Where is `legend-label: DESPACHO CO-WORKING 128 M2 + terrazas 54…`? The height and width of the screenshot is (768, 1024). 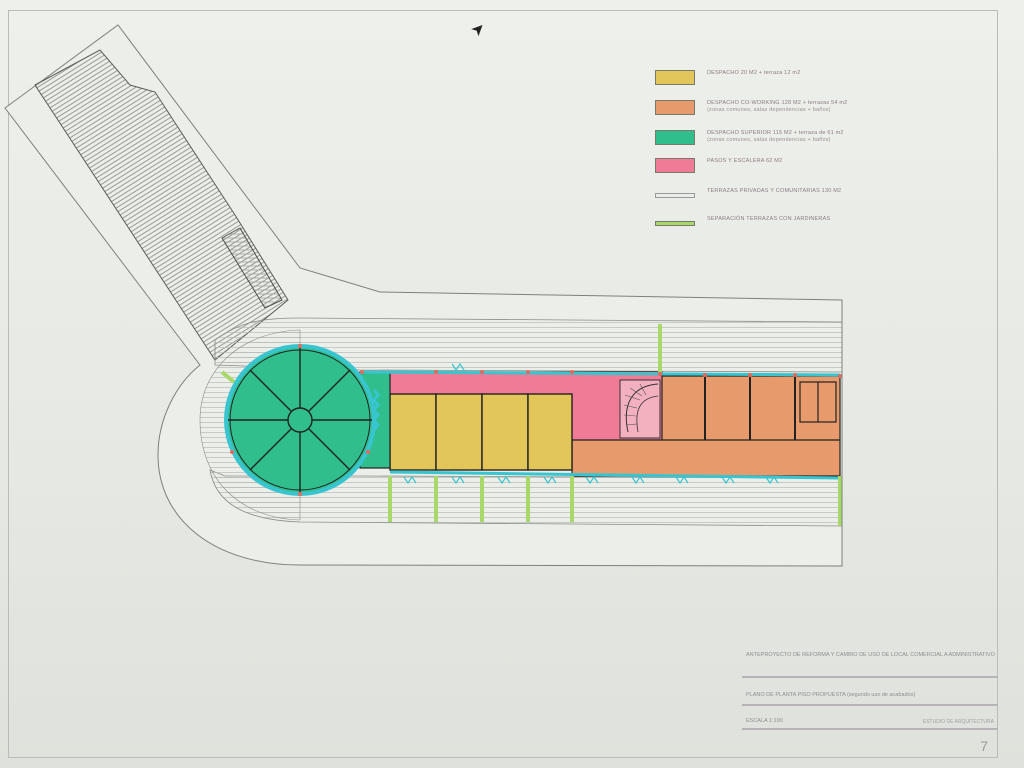
legend-label: DESPACHO CO-WORKING 128 M2 + terrazas 54… is located at coordinates (777, 106).